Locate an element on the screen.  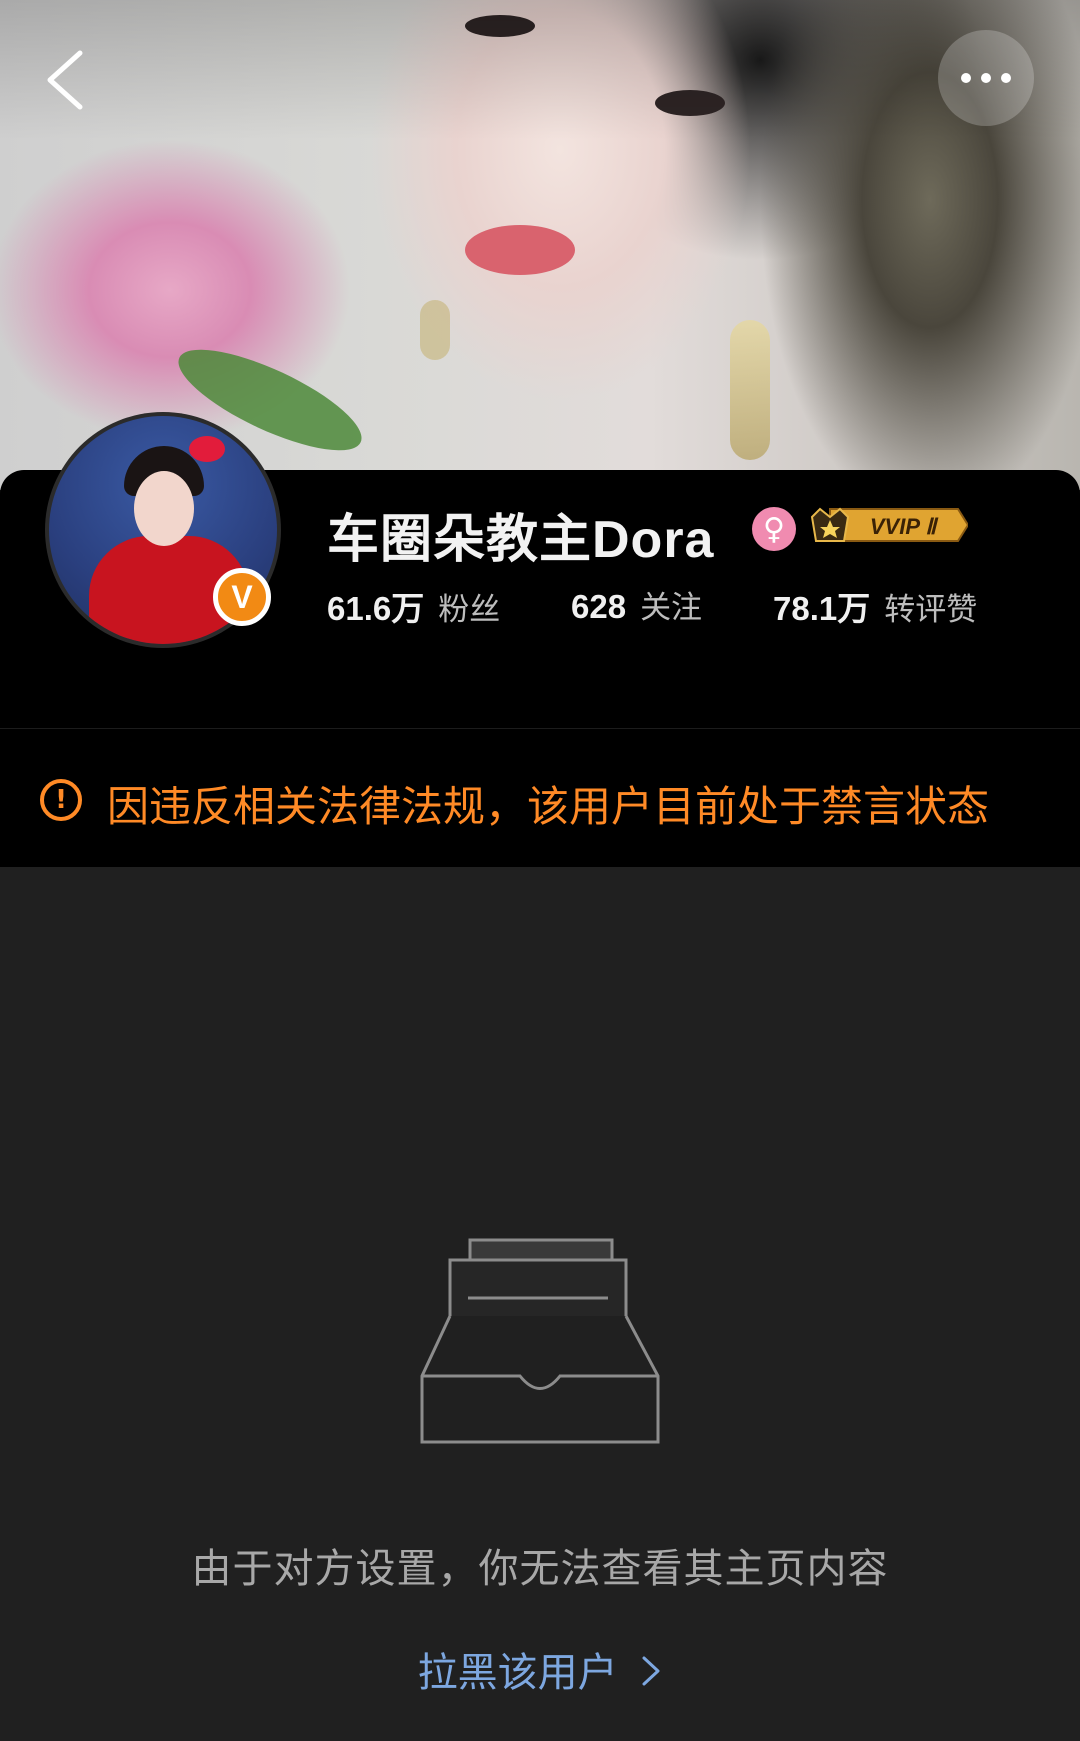
back-button is located at coordinates (70, 80).